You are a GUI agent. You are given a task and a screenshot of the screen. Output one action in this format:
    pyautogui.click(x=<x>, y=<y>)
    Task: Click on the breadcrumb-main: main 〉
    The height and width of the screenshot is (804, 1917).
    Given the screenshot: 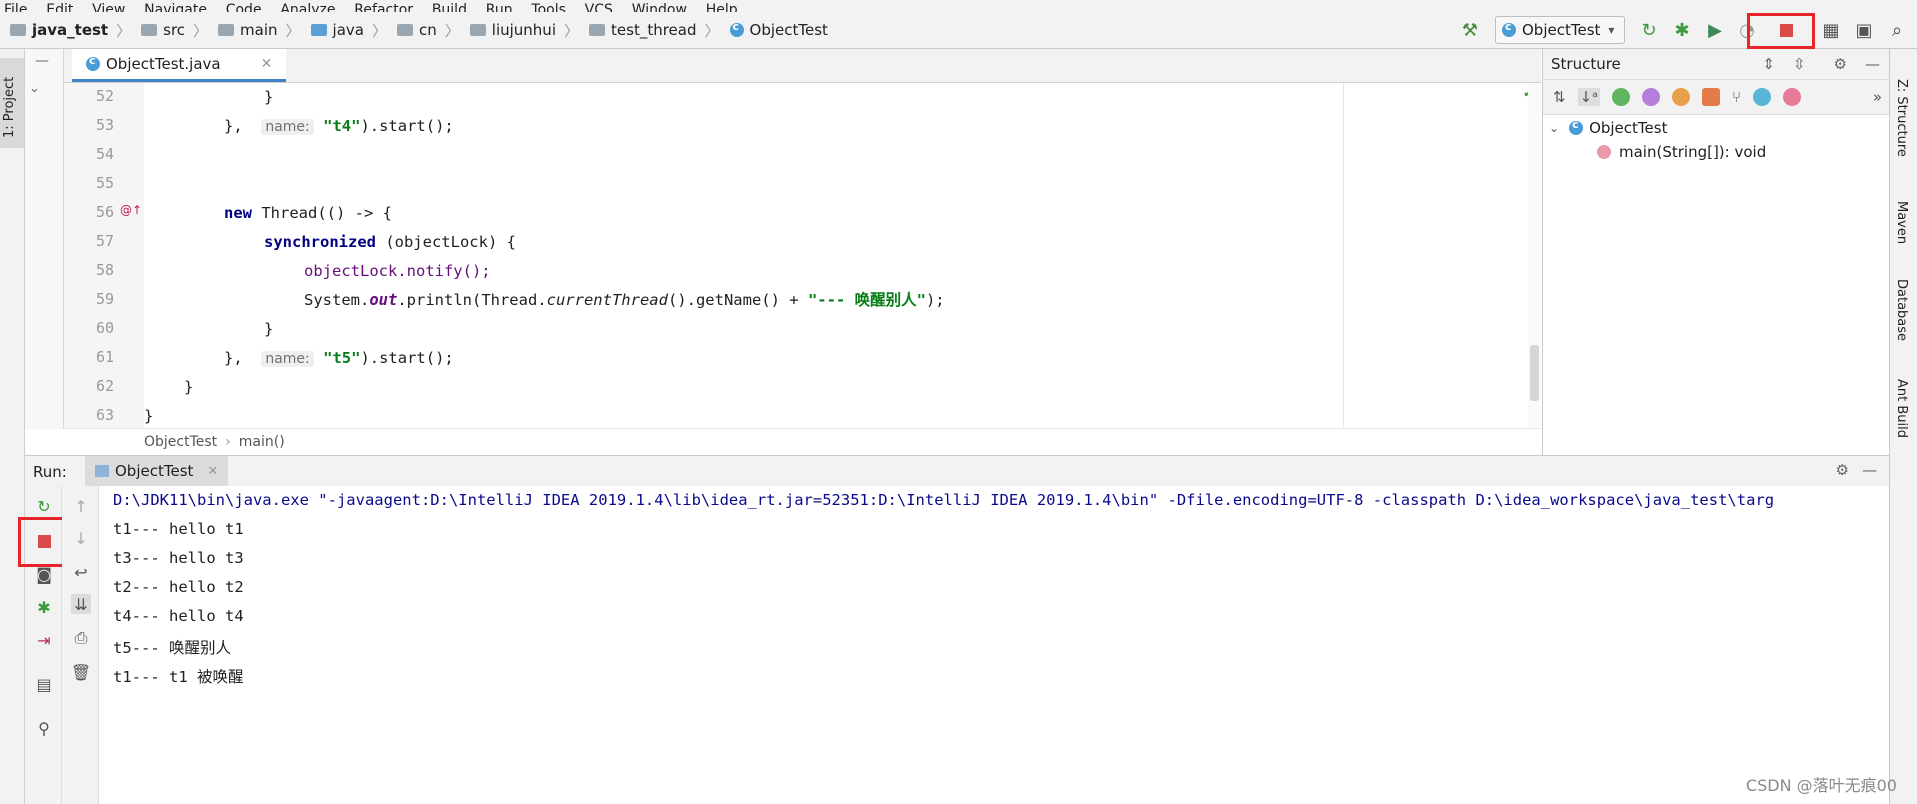 What is the action you would take?
    pyautogui.click(x=254, y=30)
    